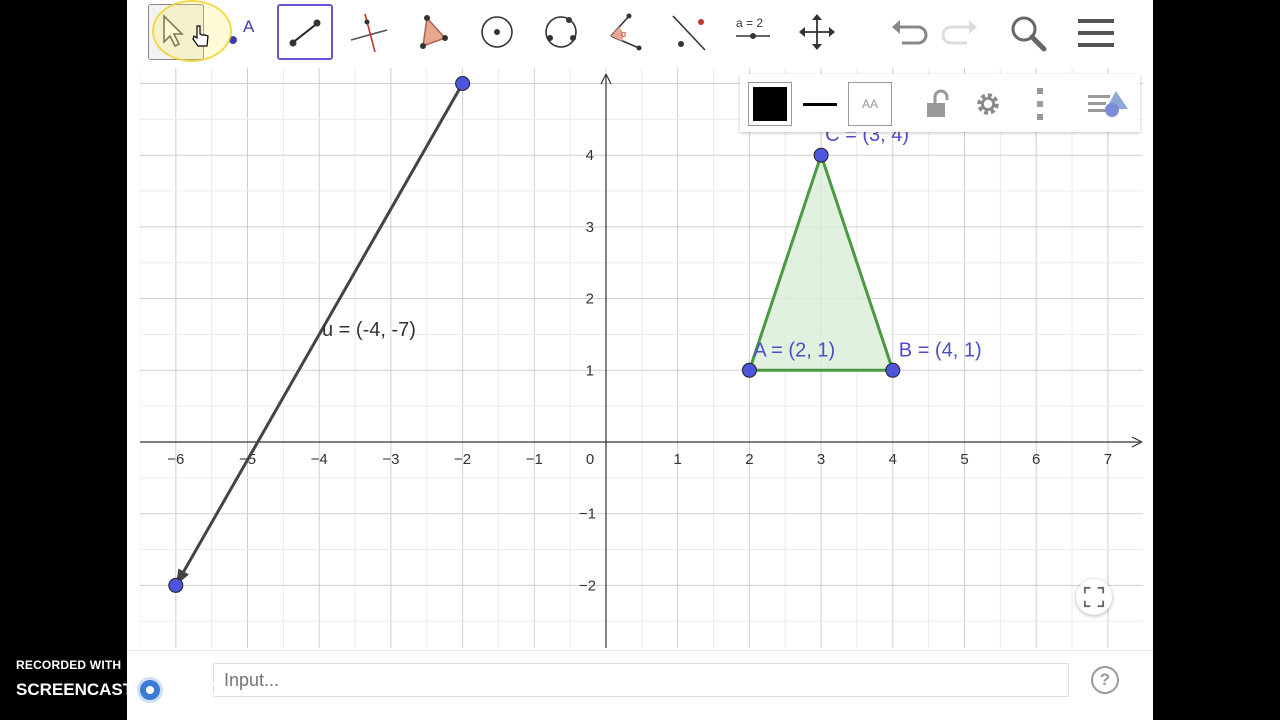 This screenshot has height=720, width=1280. I want to click on style-bar: AA, so click(940, 103).